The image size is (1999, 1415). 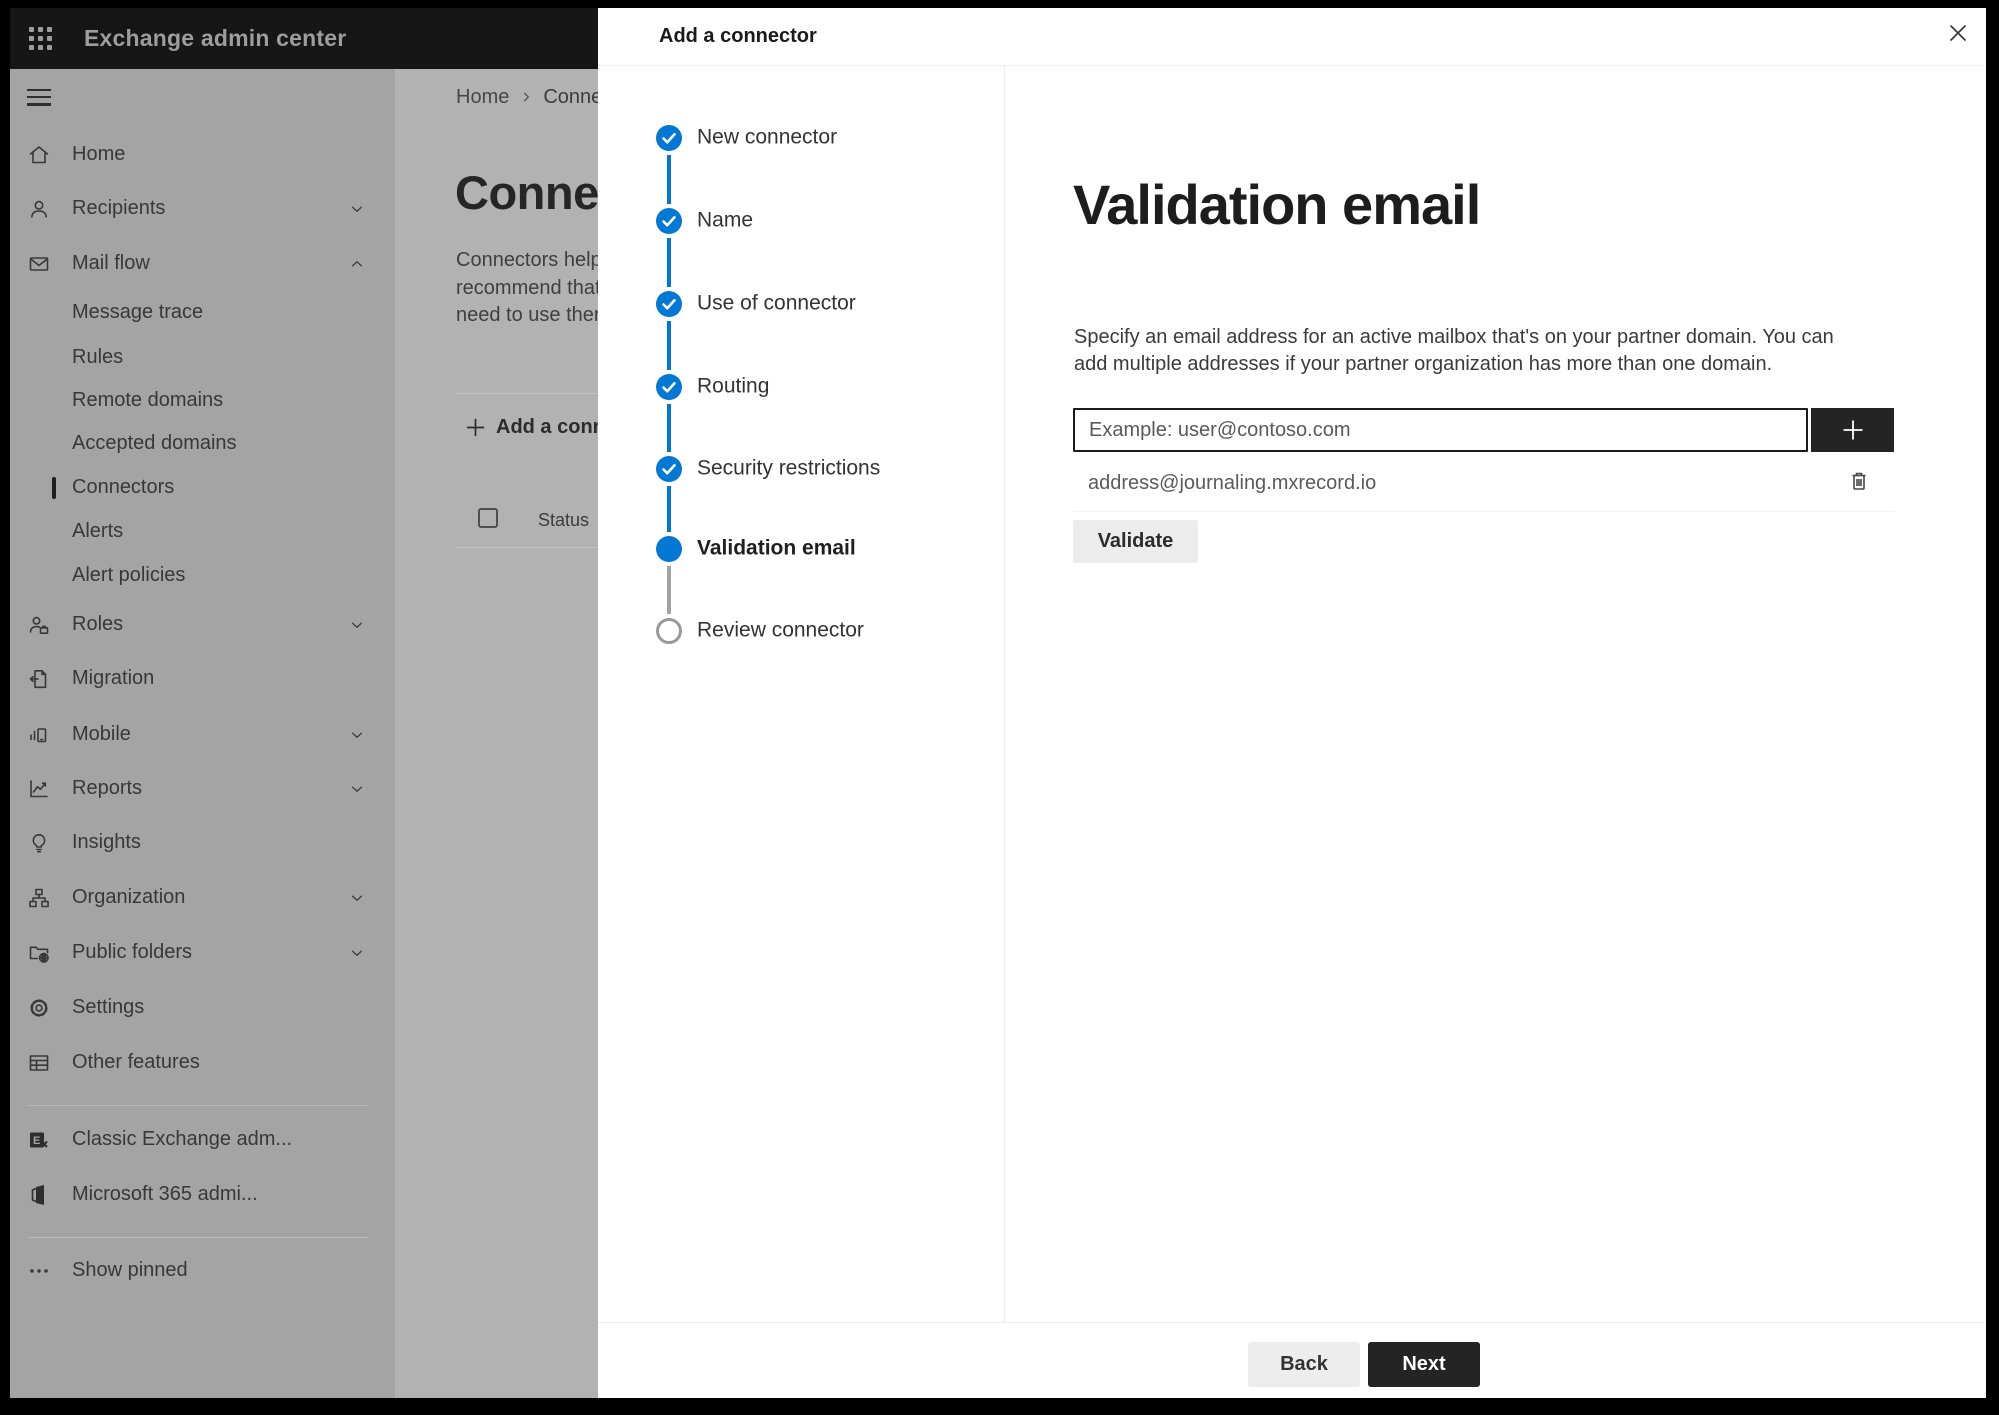 What do you see at coordinates (202, 1271) in the screenshot?
I see `sidebar-item-show-pinned: Show pinned` at bounding box center [202, 1271].